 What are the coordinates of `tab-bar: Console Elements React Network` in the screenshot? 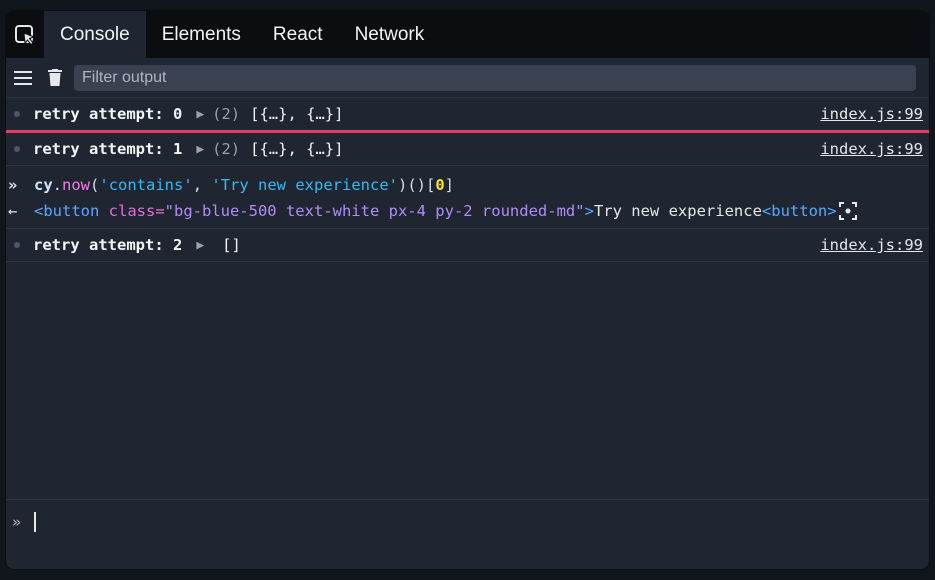 It's located at (467, 34).